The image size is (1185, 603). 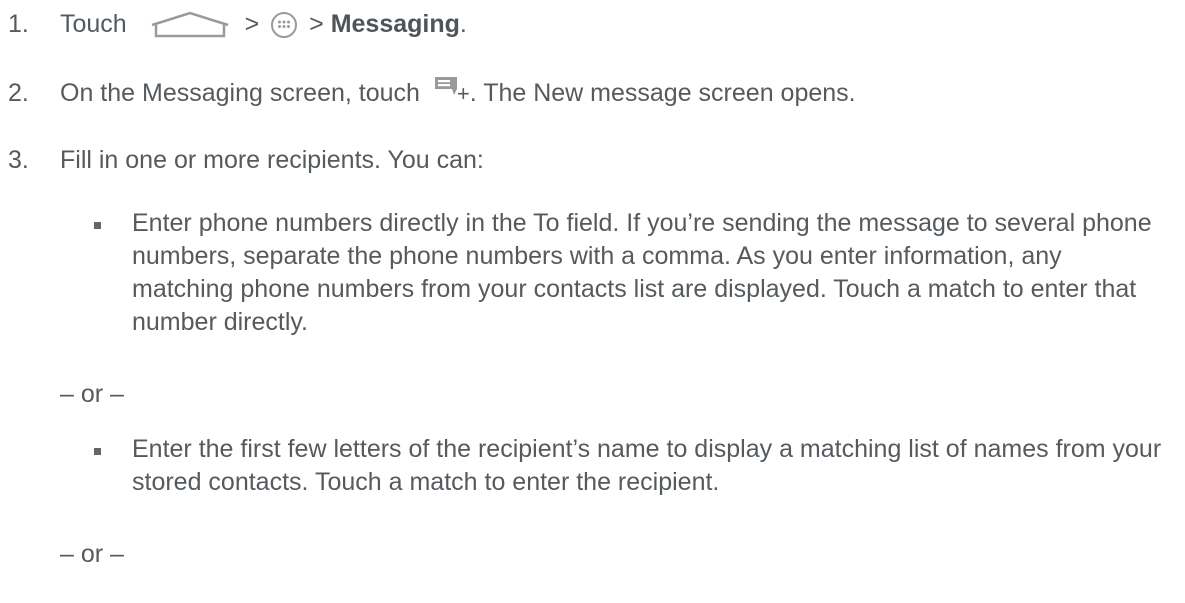 What do you see at coordinates (190, 25) in the screenshot?
I see `home-icon` at bounding box center [190, 25].